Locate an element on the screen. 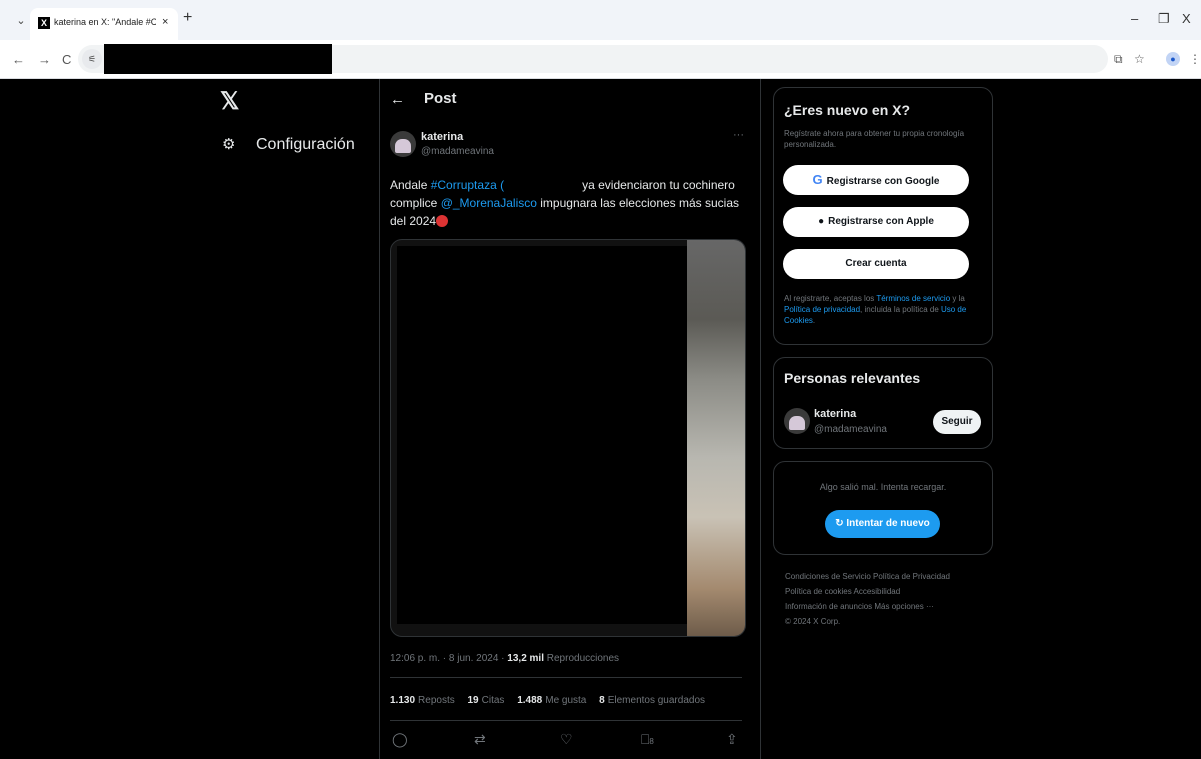 The width and height of the screenshot is (1201, 759). bookmark-star-icon: ☆ is located at coordinates (1139, 59).